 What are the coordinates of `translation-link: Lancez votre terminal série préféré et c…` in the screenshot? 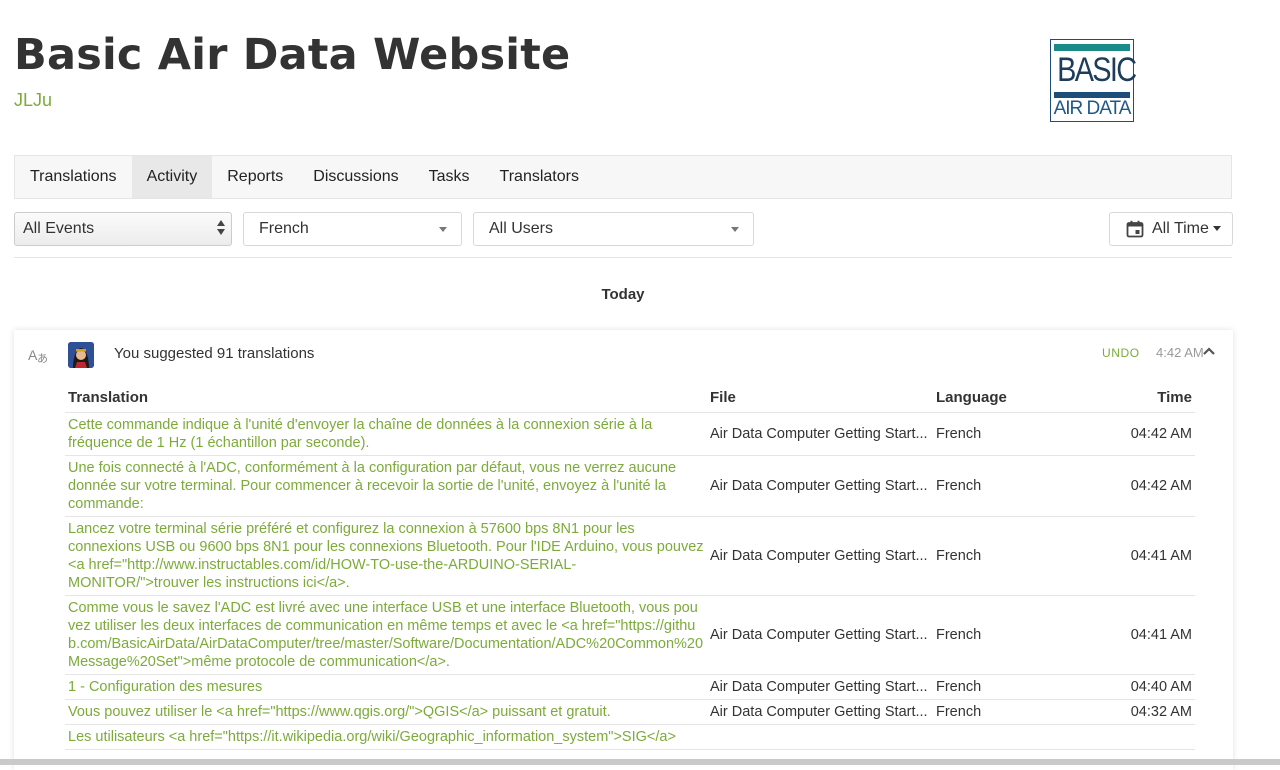 It's located at (386, 556).